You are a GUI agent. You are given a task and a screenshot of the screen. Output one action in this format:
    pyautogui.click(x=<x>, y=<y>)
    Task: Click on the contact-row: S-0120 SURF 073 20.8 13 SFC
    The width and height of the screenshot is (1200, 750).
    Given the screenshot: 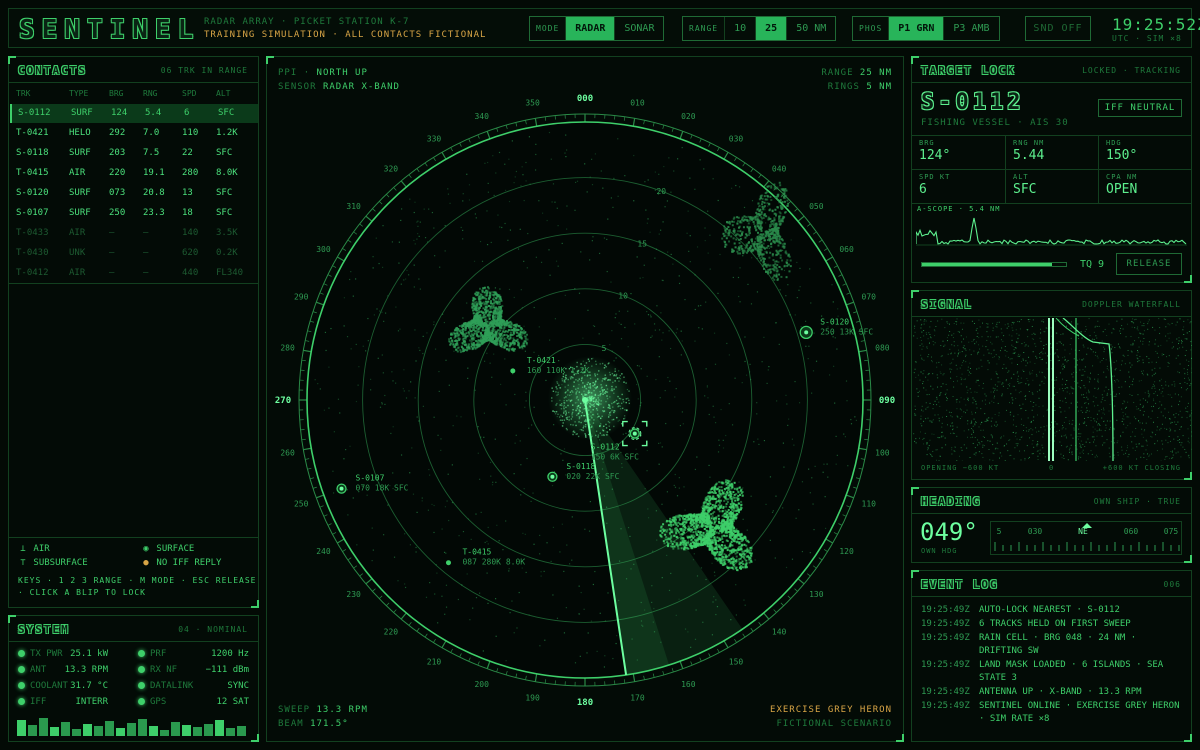 What is the action you would take?
    pyautogui.click(x=134, y=193)
    